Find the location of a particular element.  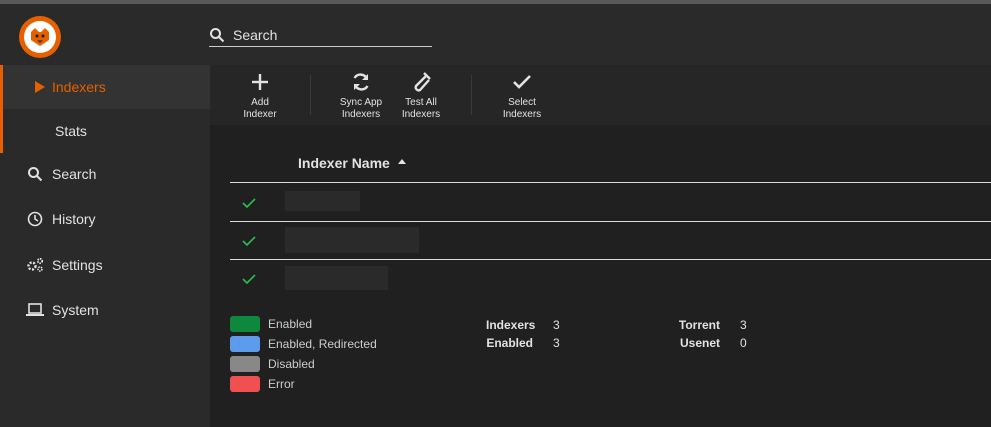

legend-swatch-redirected is located at coordinates (245, 344).